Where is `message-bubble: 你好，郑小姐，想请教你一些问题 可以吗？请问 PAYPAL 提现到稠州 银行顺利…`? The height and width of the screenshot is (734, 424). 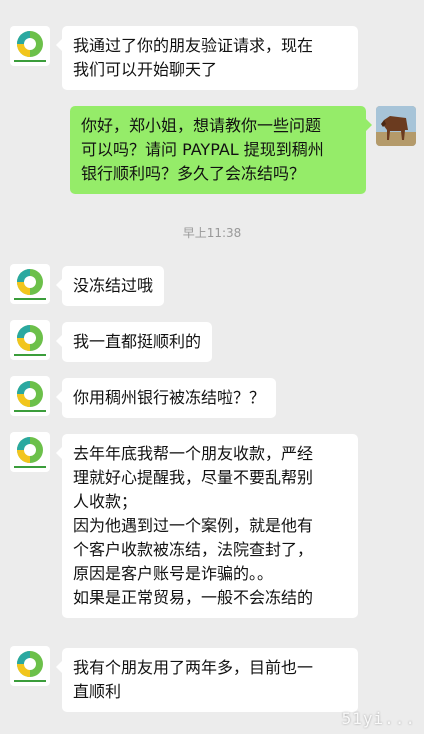
message-bubble: 你好，郑小姐，想请教你一些问题 可以吗？请问 PAYPAL 提现到稠州 银行顺利… is located at coordinates (221, 150).